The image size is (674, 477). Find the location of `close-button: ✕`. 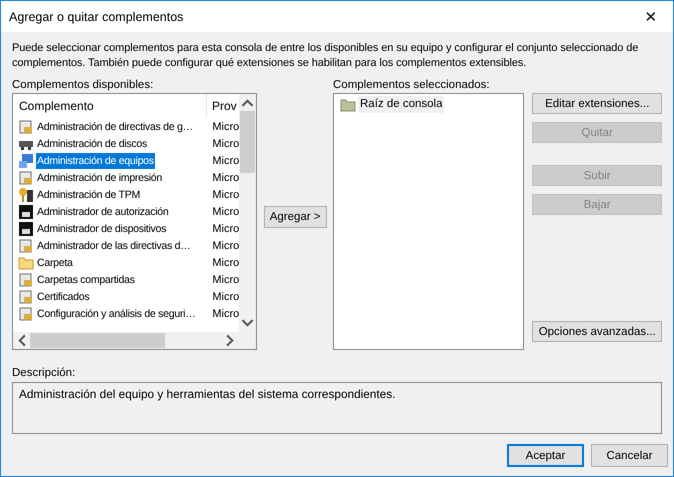

close-button: ✕ is located at coordinates (651, 17).